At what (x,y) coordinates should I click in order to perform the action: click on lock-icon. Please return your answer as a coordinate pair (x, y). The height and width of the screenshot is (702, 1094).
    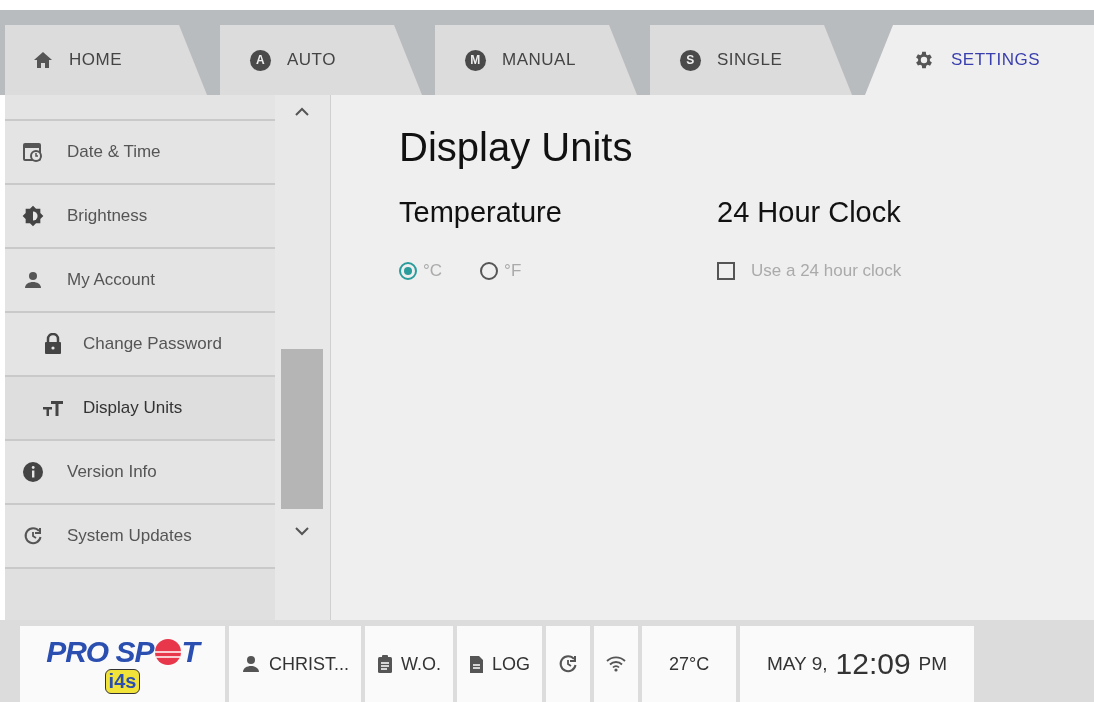
    Looking at the image, I should click on (53, 344).